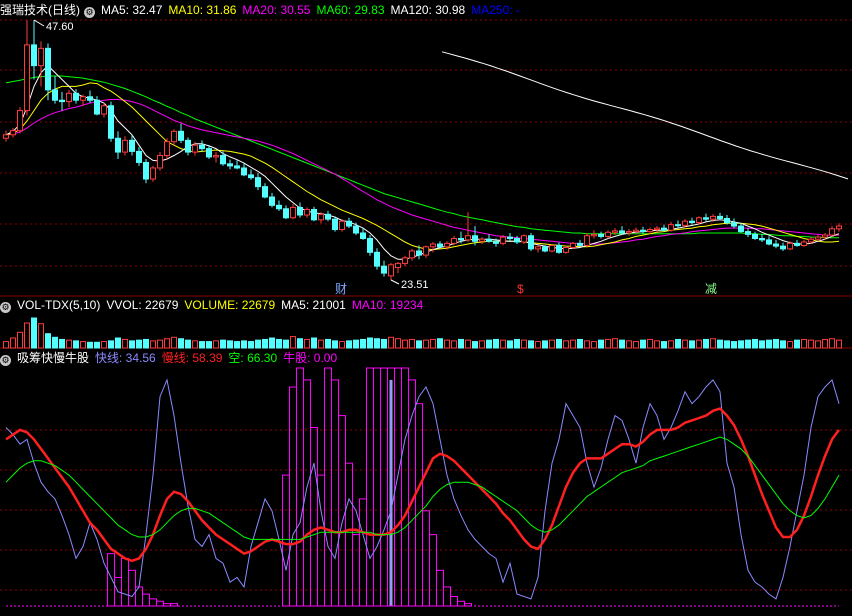  I want to click on event-marker-dividend: $, so click(520, 289).